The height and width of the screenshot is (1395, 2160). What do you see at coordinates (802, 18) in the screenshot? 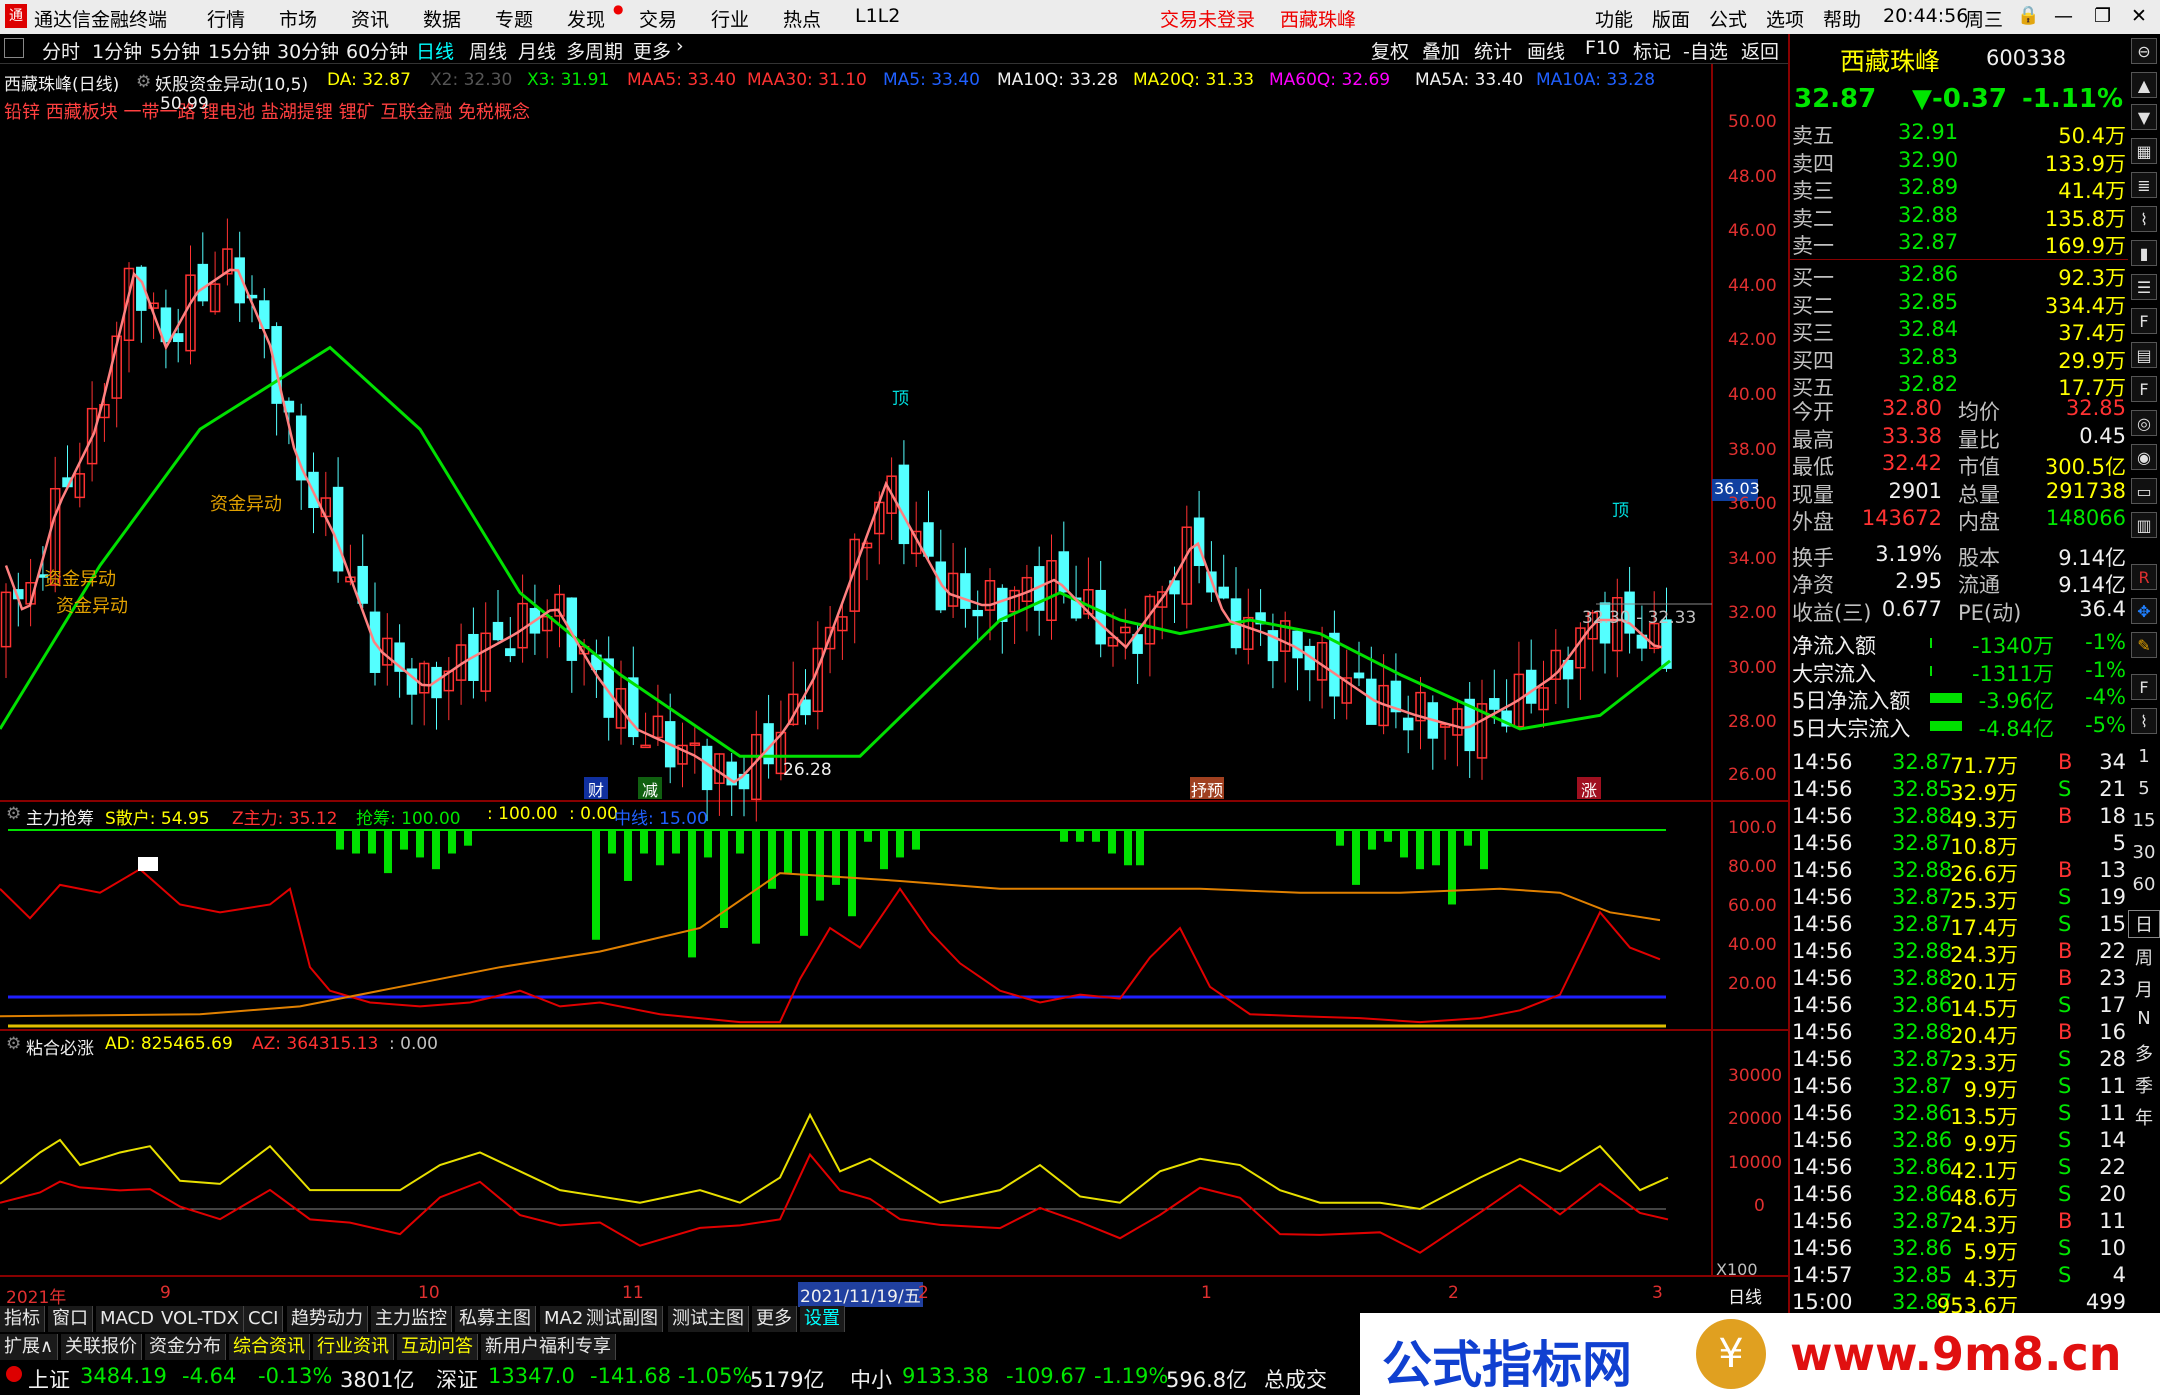
I see `menu-redian: 热点` at bounding box center [802, 18].